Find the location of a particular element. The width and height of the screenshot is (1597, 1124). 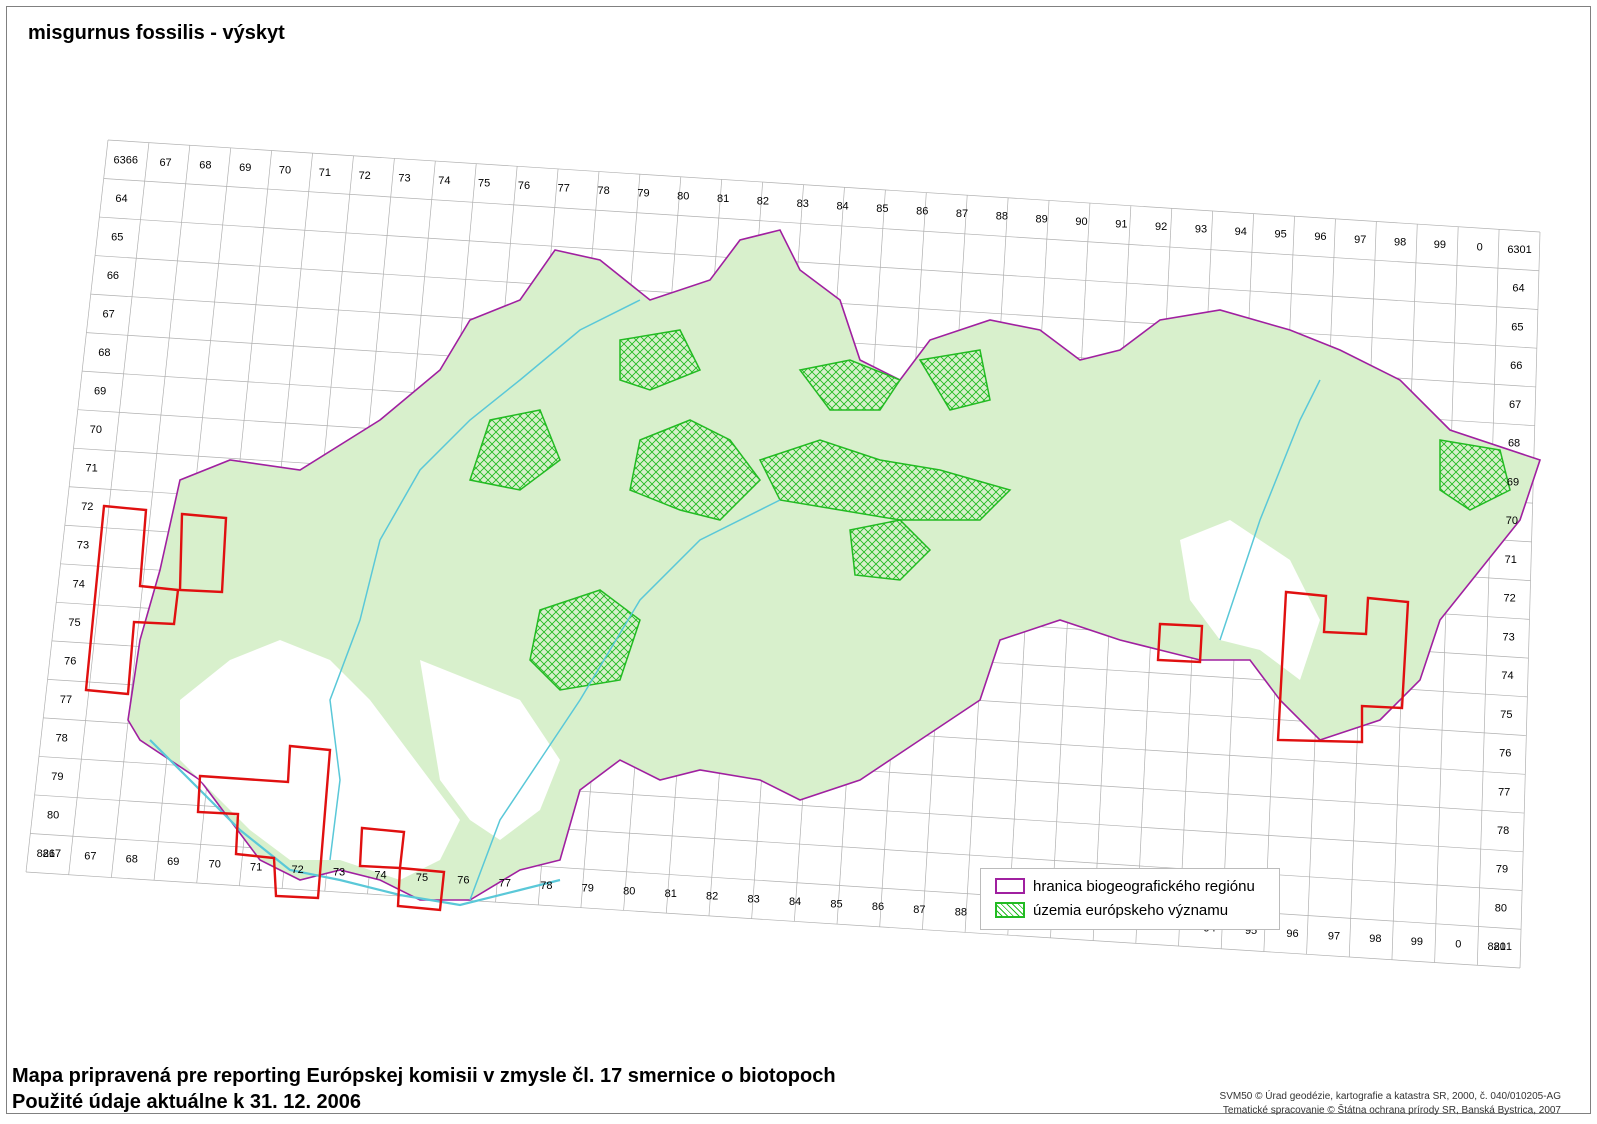

grid-label-bottom: 8267 is located at coordinates (49, 854).